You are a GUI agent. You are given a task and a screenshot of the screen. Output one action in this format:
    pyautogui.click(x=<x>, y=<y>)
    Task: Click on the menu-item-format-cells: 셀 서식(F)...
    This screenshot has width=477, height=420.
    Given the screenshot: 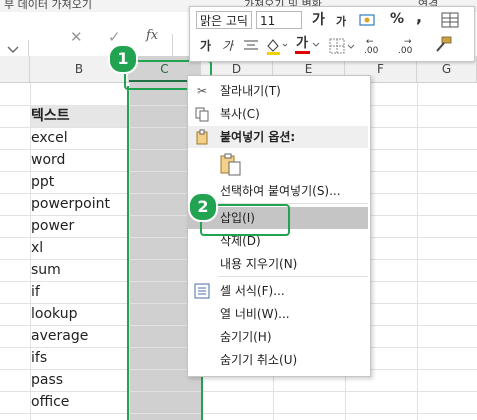 What is the action you would take?
    pyautogui.click(x=278, y=291)
    